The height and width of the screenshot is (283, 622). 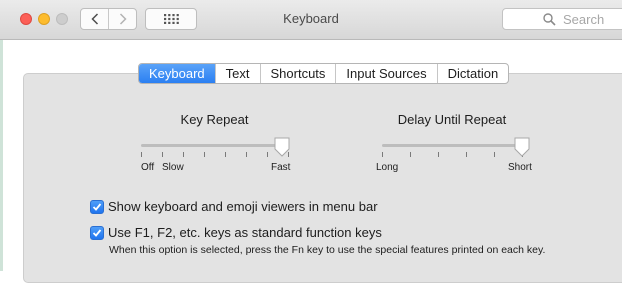 I want to click on key-repeat-track, so click(x=214, y=145).